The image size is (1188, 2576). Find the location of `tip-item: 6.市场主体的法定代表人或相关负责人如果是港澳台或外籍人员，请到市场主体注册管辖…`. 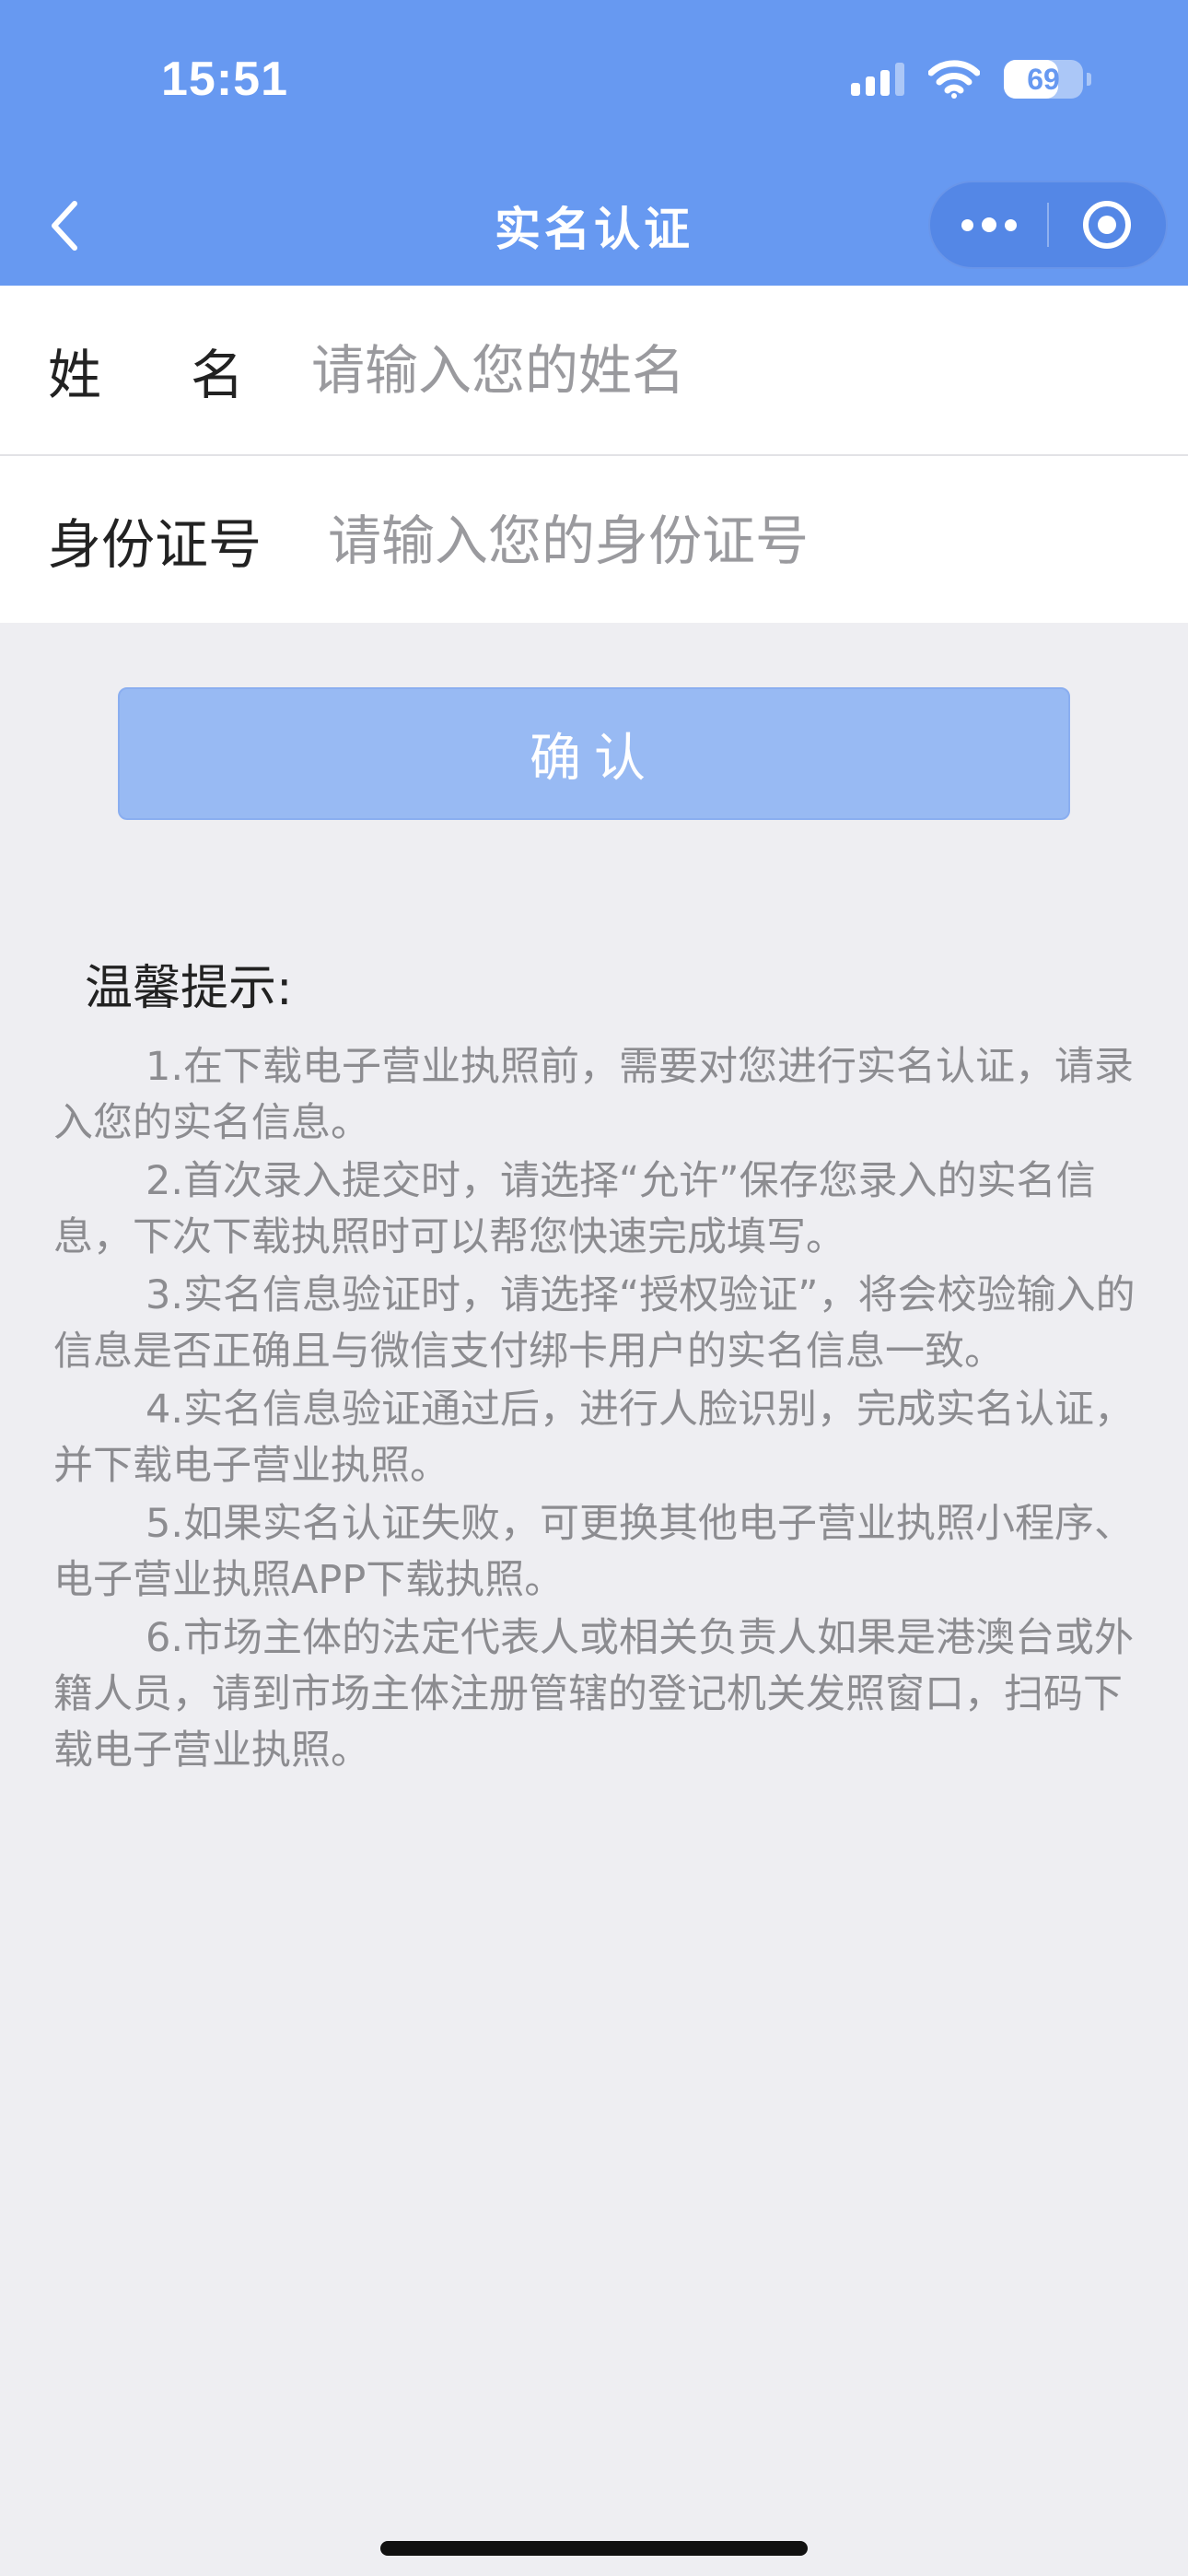

tip-item: 6.市场主体的法定代表人或相关负责人如果是港澳台或外籍人员，请到市场主体注册管辖… is located at coordinates (594, 1694).